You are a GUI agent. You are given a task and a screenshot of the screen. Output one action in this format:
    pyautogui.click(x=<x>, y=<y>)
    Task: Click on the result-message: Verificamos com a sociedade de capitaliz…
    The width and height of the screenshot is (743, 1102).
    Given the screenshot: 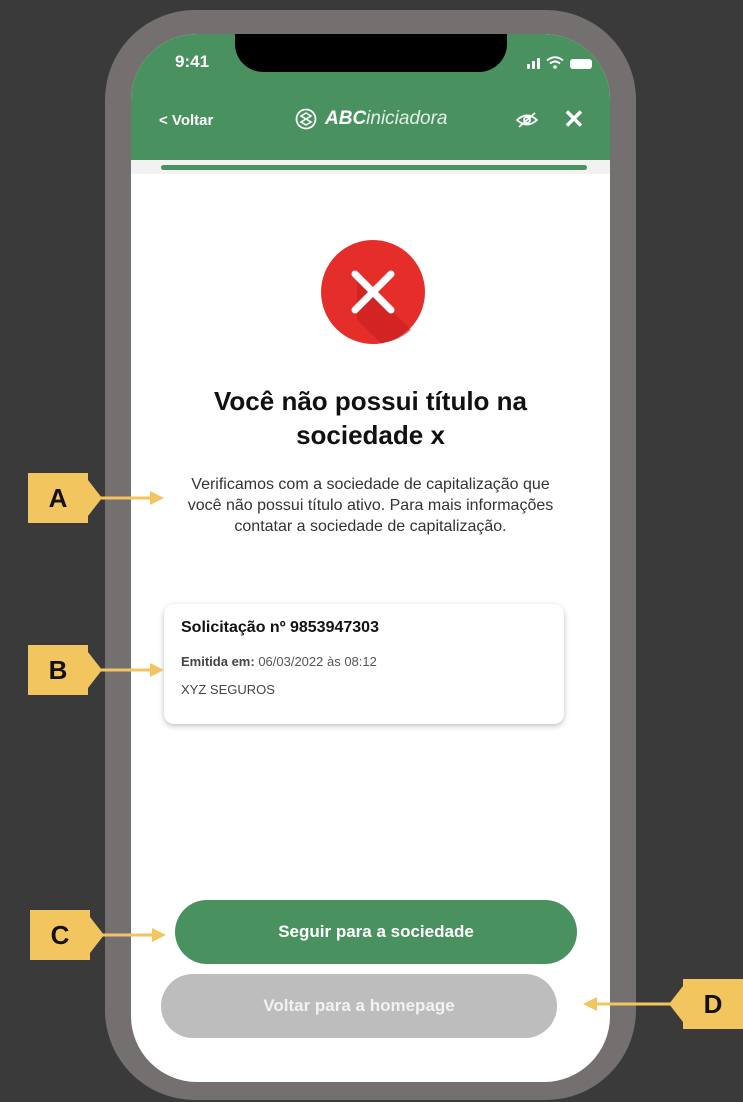 What is the action you would take?
    pyautogui.click(x=370, y=505)
    